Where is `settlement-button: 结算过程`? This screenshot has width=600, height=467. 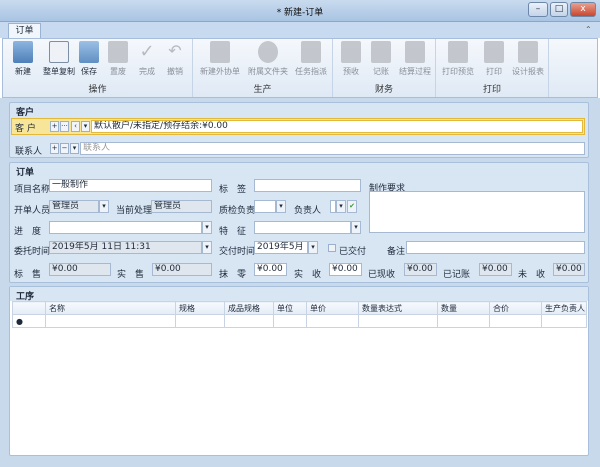
settlement-button: 结算过程 is located at coordinates (415, 59).